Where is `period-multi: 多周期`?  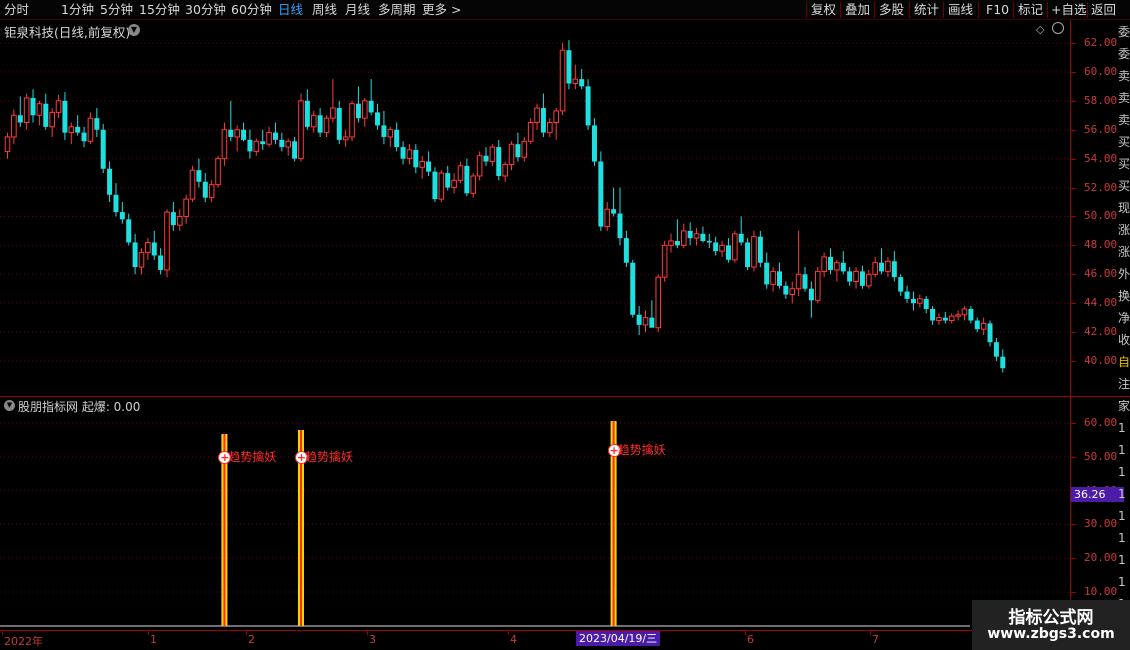 period-multi: 多周期 is located at coordinates (397, 10).